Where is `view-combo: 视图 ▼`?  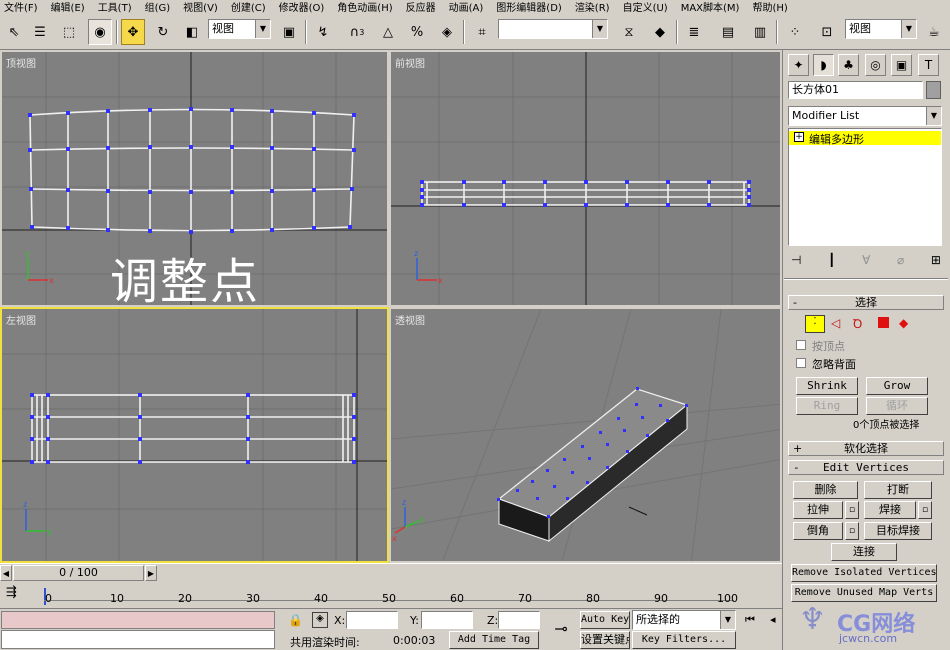 view-combo: 视图 ▼ is located at coordinates (239, 29).